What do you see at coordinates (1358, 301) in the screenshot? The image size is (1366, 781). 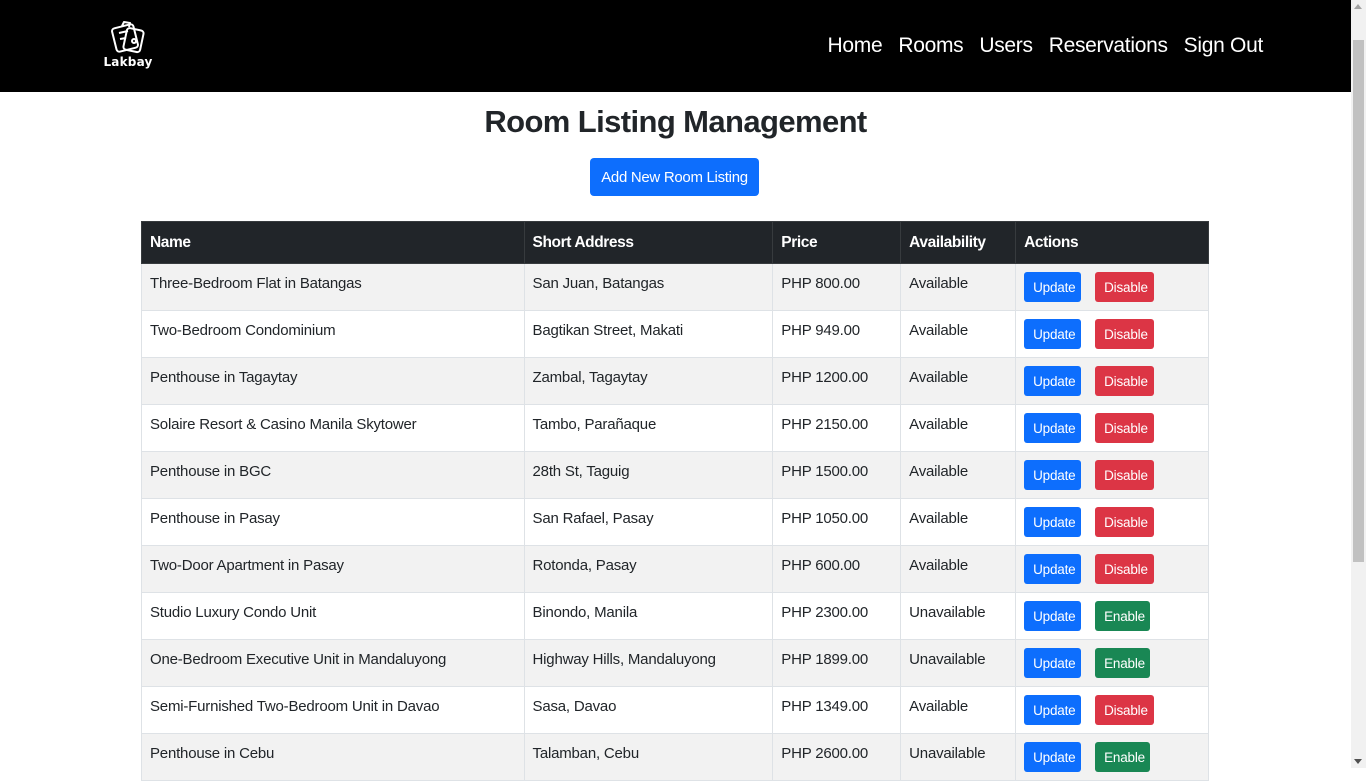 I see `scrollbar-thumb` at bounding box center [1358, 301].